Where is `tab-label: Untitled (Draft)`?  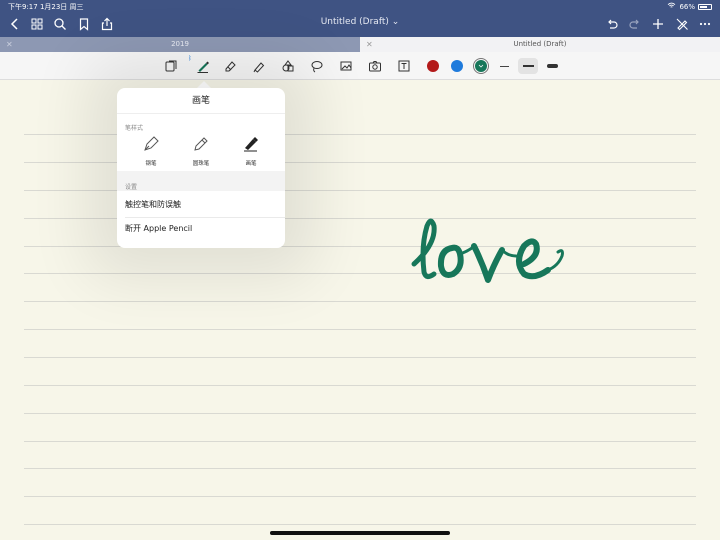 tab-label: Untitled (Draft) is located at coordinates (540, 44).